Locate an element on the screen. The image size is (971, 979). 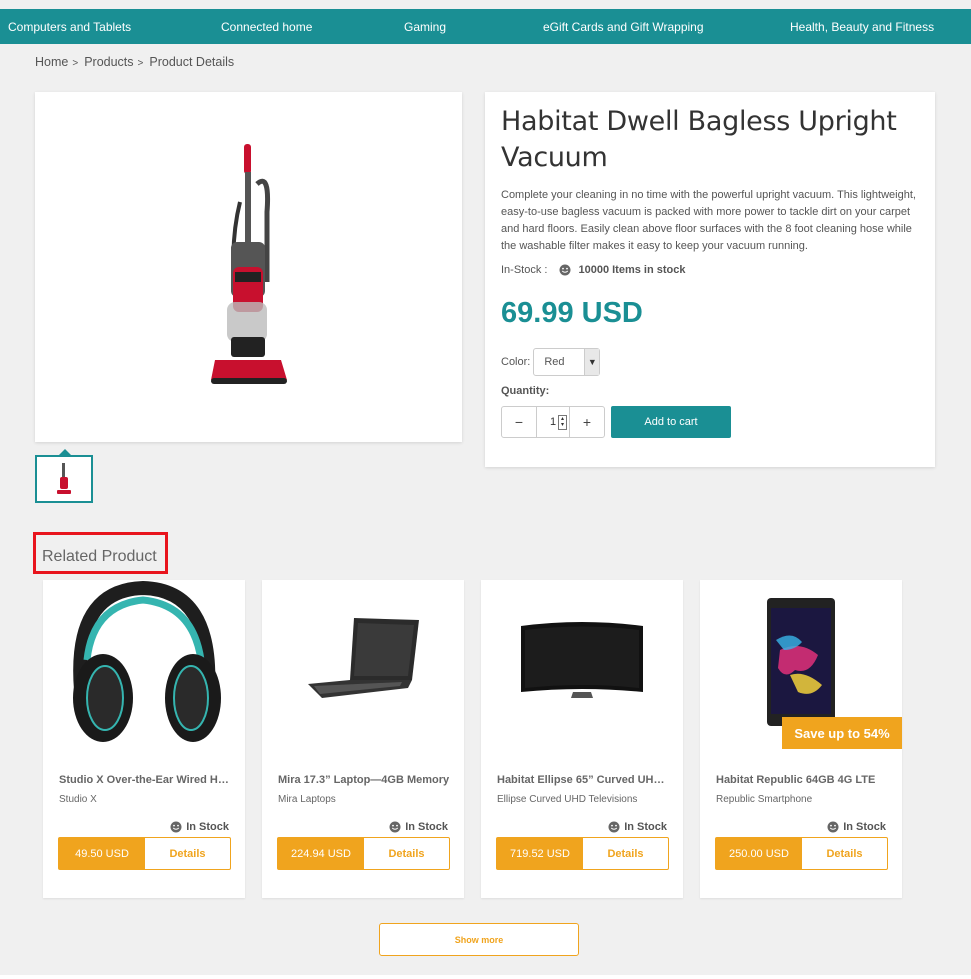
color-select: Red ▼ is located at coordinates (567, 362).